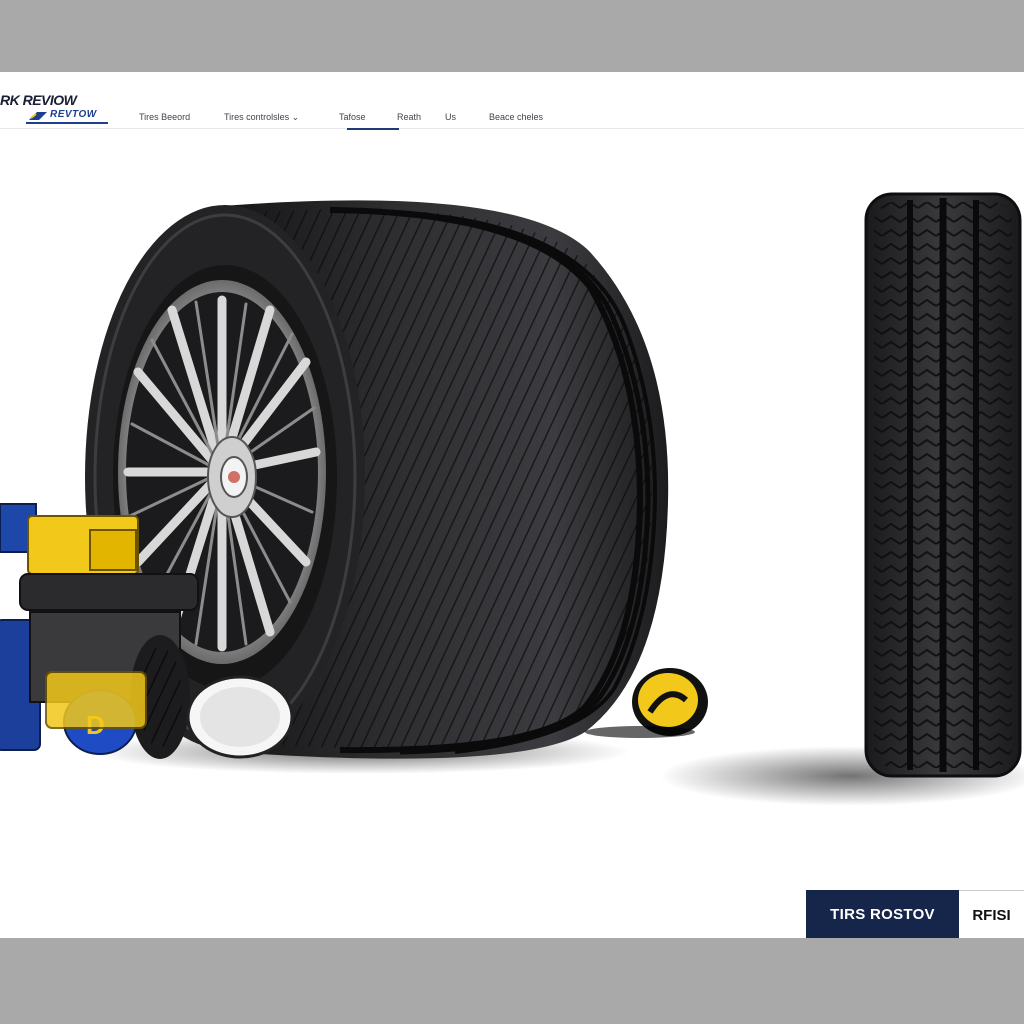  I want to click on nav-item-tafose: Tafose, so click(352, 117).